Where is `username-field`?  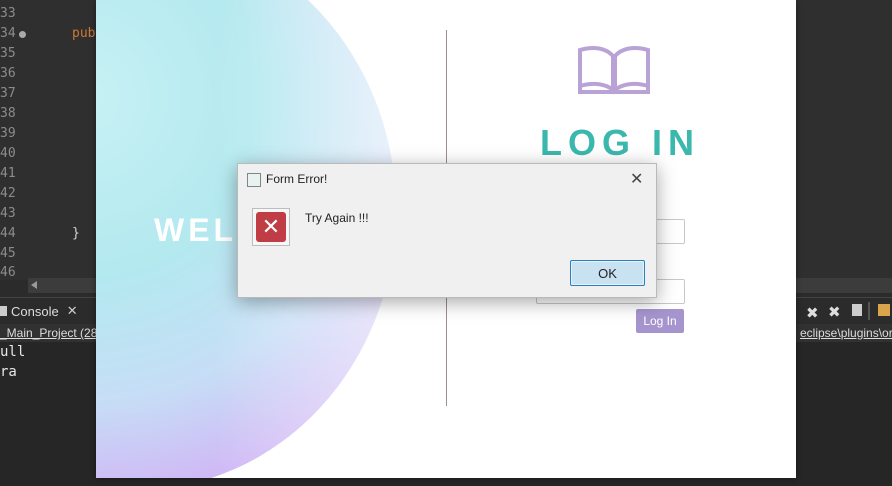 username-field is located at coordinates (669, 231).